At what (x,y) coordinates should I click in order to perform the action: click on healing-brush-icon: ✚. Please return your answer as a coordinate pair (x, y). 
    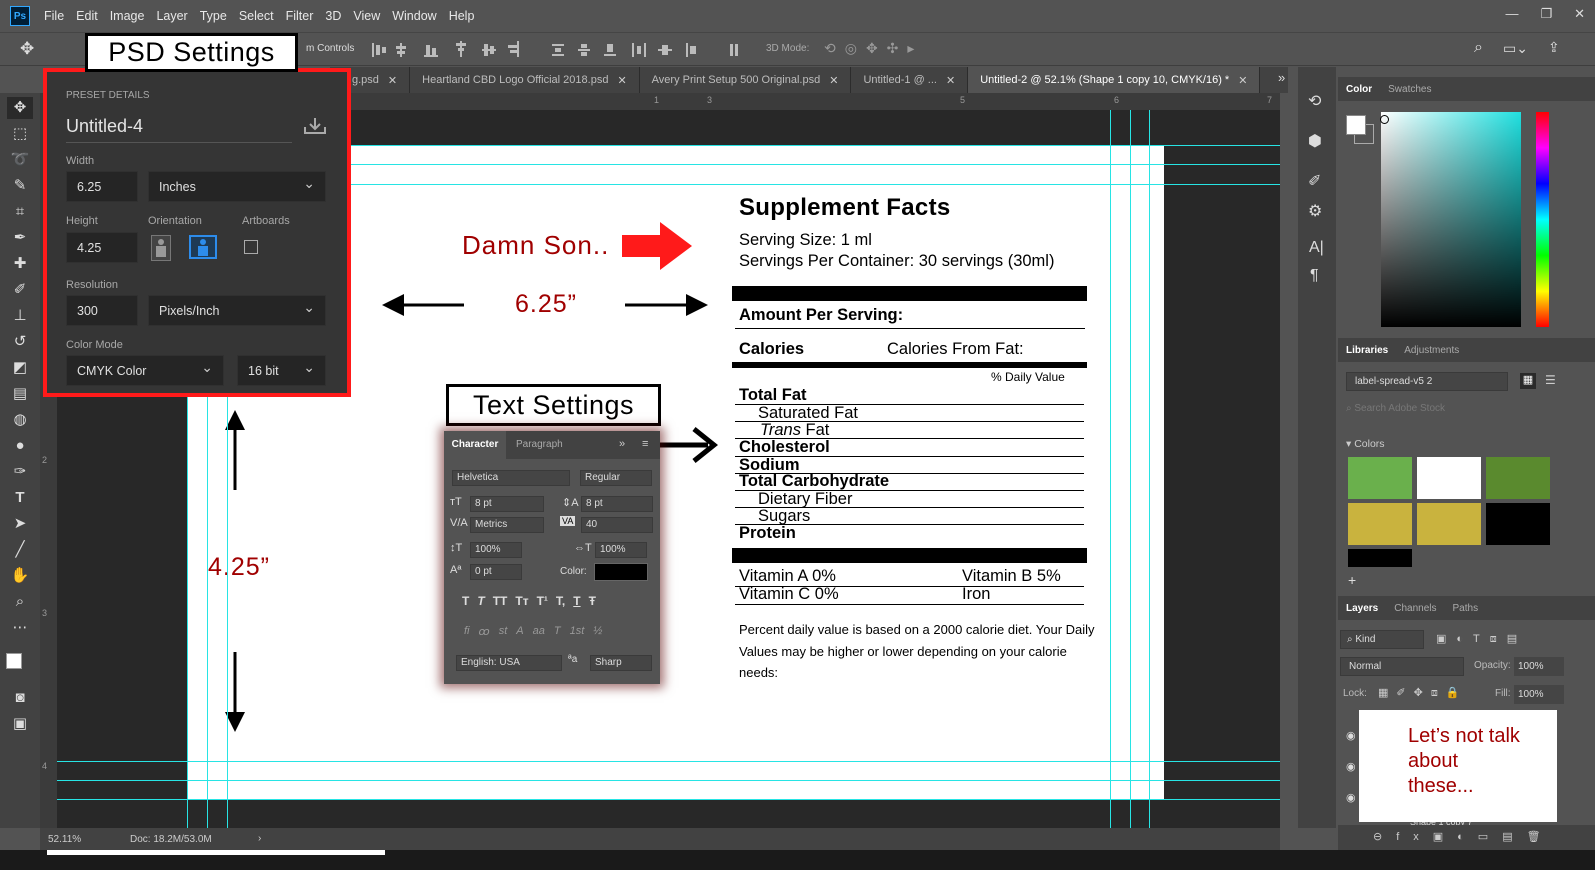
    Looking at the image, I should click on (20, 264).